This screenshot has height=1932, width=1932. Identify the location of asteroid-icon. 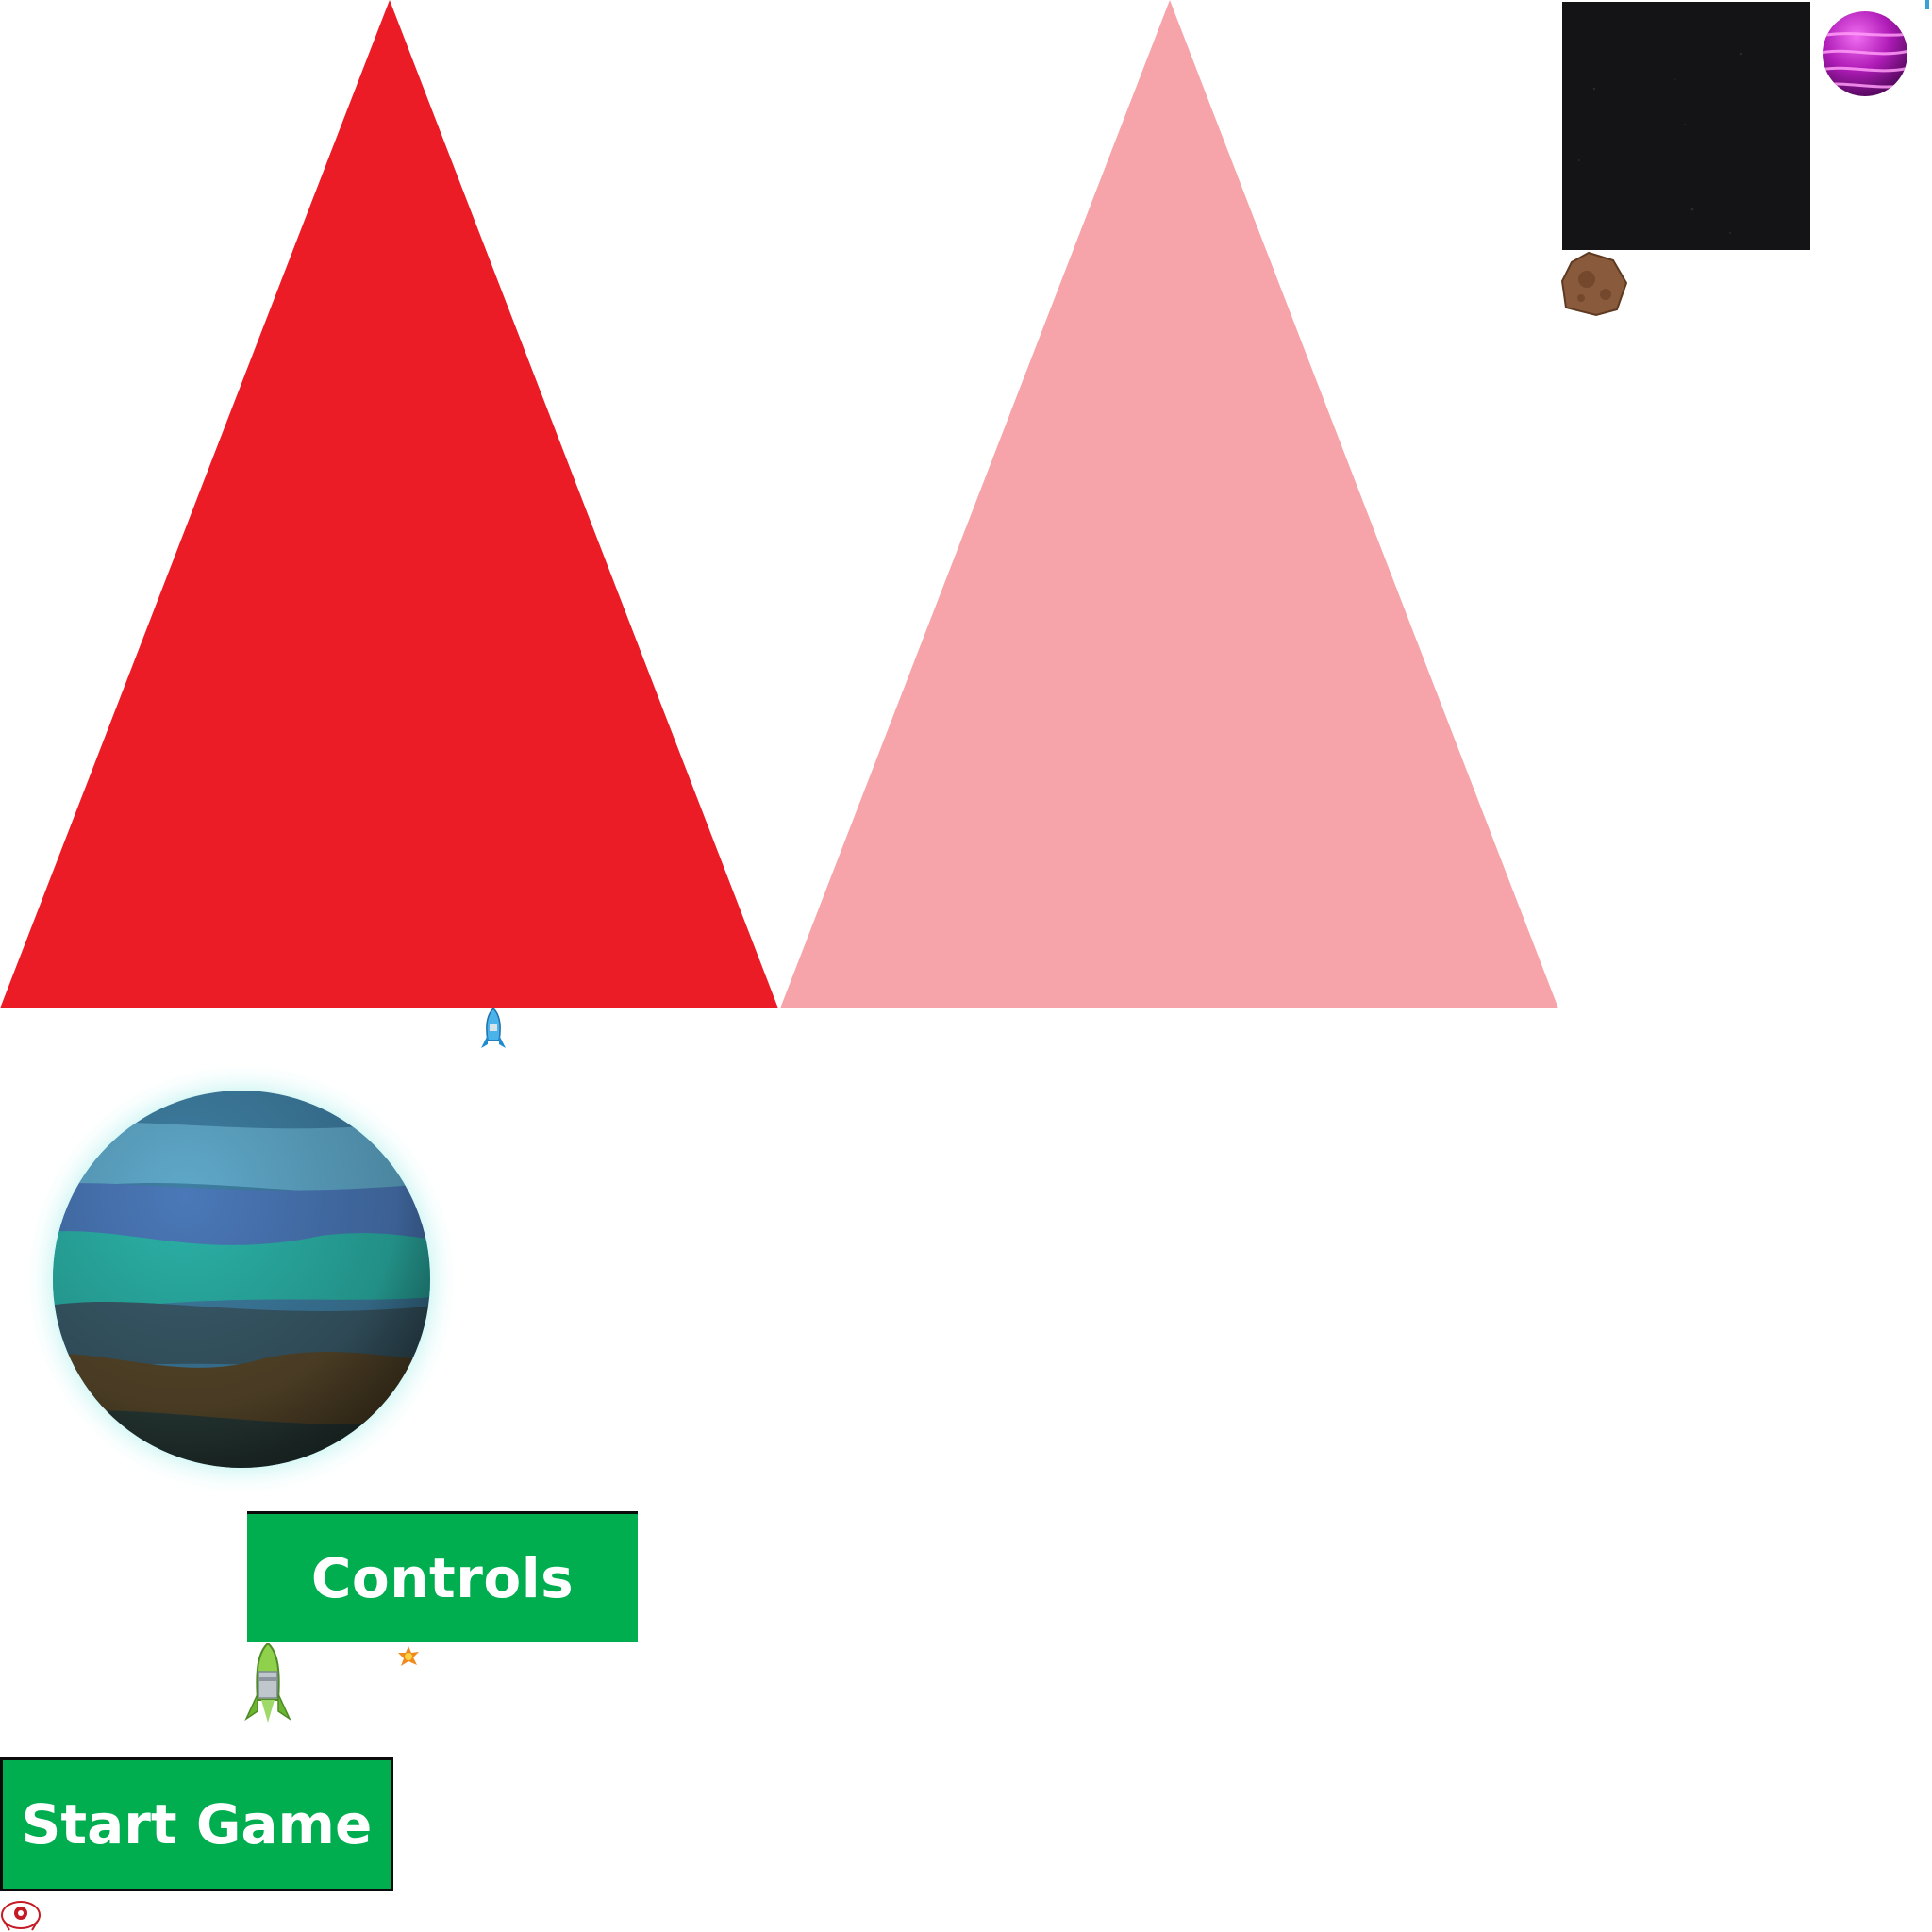
(1594, 284).